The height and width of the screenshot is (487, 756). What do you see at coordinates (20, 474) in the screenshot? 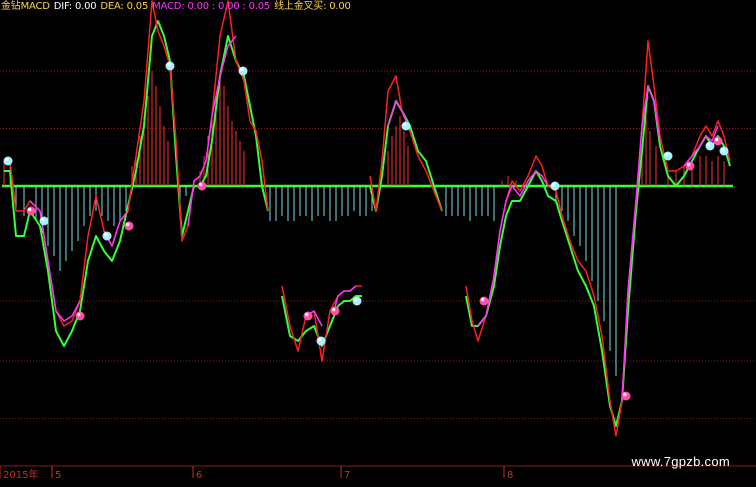
I see `x-tick-label-0: 2015年` at bounding box center [20, 474].